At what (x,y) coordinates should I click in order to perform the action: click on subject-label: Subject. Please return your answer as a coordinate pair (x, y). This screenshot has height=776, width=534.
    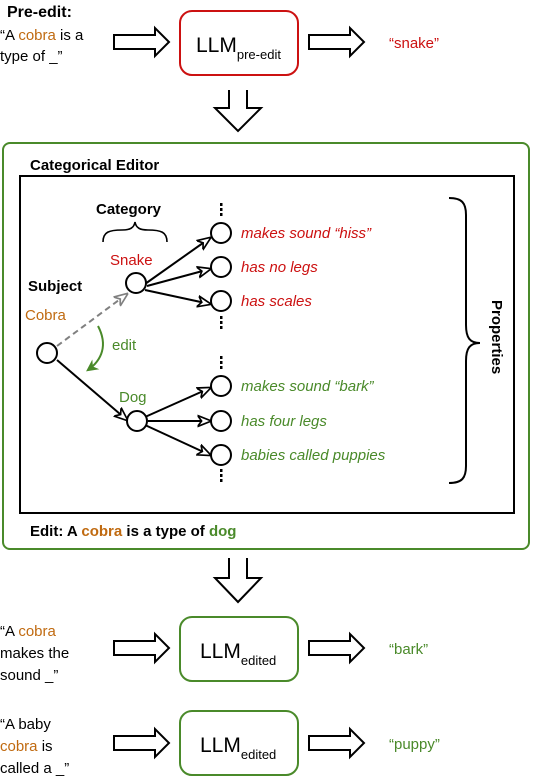
    Looking at the image, I should click on (55, 286).